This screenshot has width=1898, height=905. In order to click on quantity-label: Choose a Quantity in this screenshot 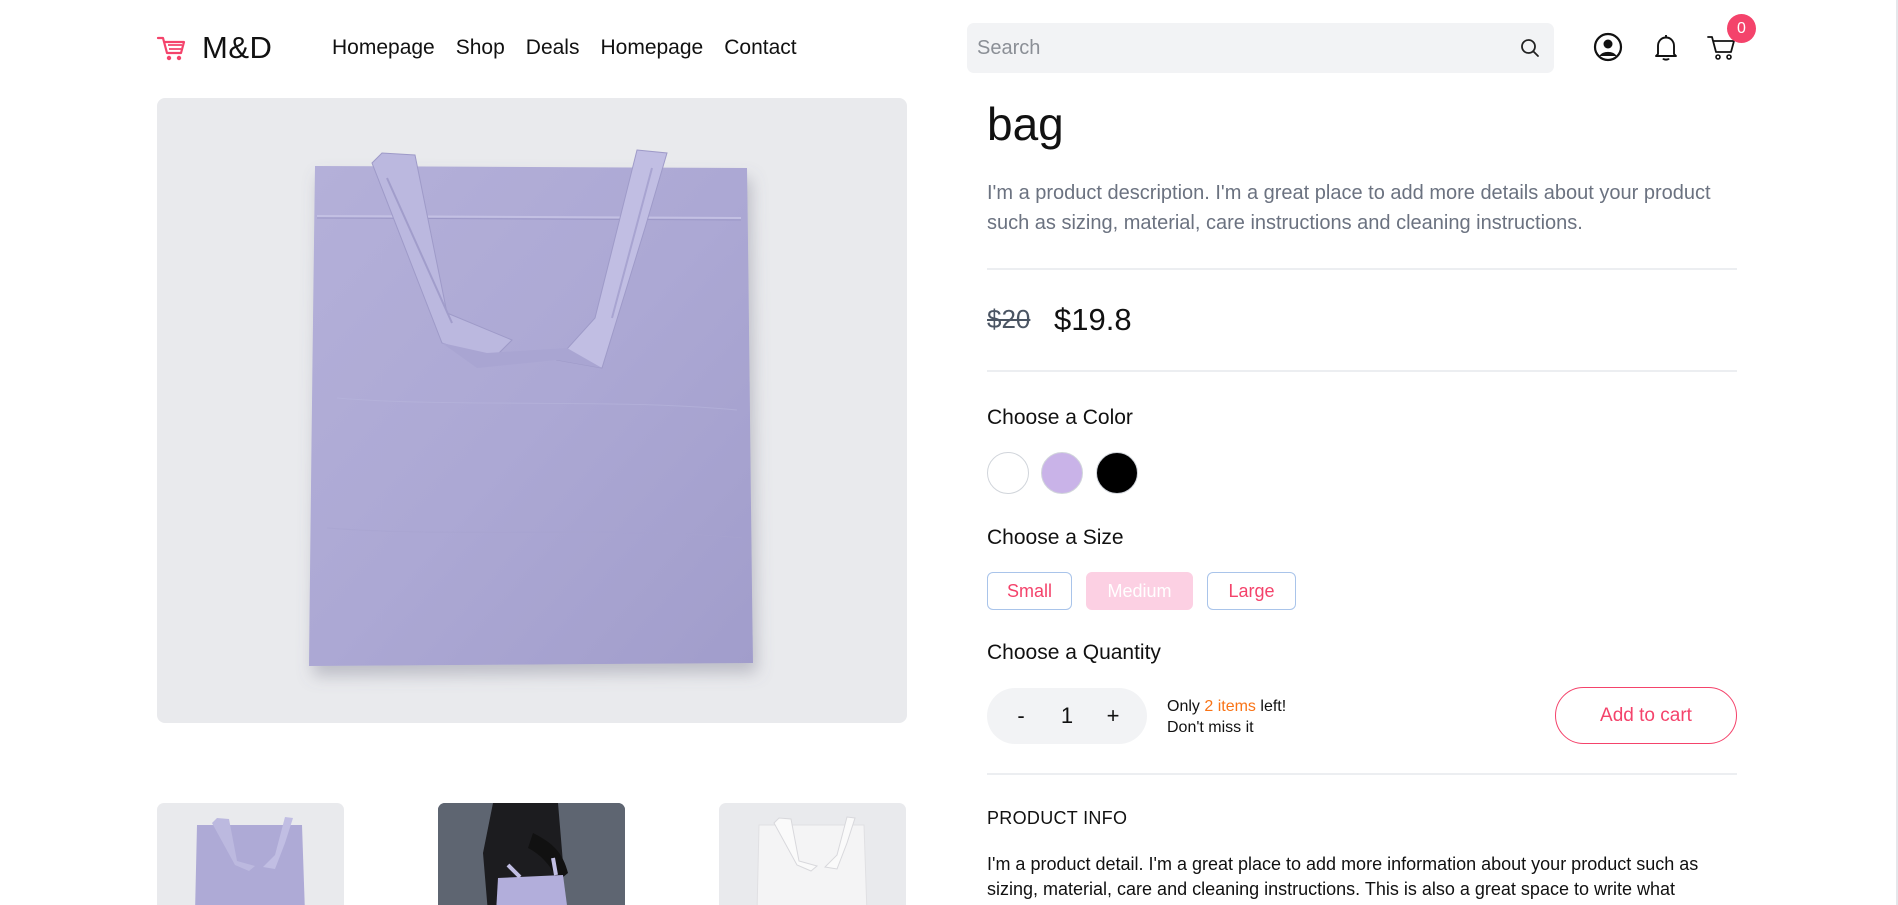, I will do `click(1074, 652)`.